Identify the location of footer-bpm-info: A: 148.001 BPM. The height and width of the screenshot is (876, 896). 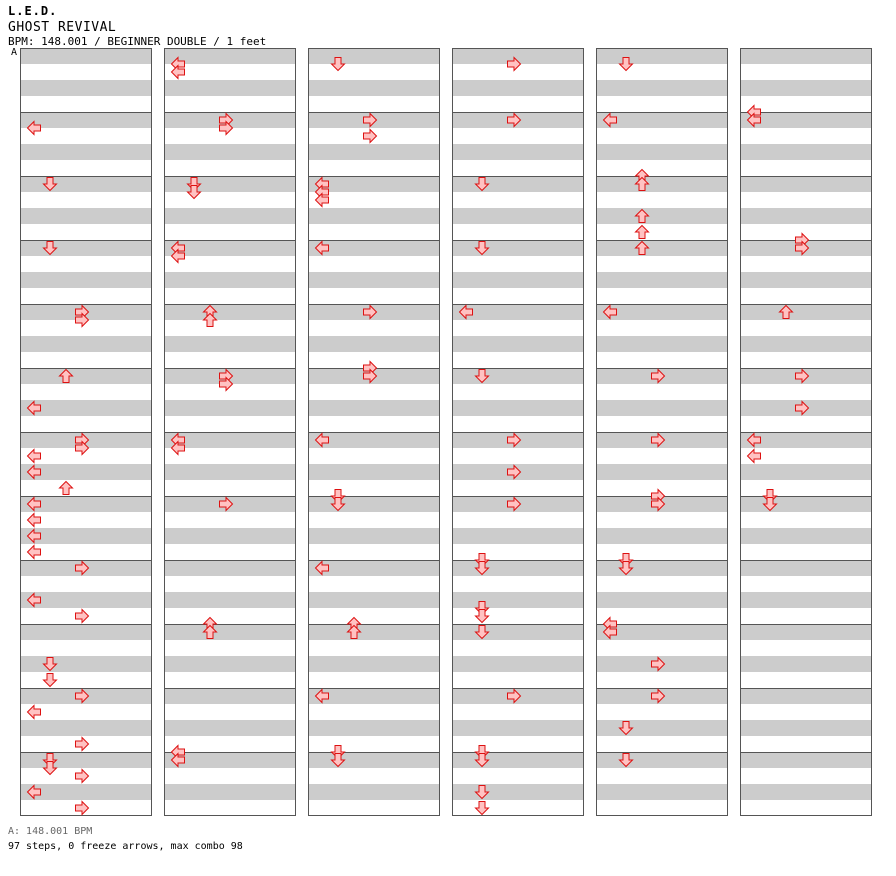
(50, 831).